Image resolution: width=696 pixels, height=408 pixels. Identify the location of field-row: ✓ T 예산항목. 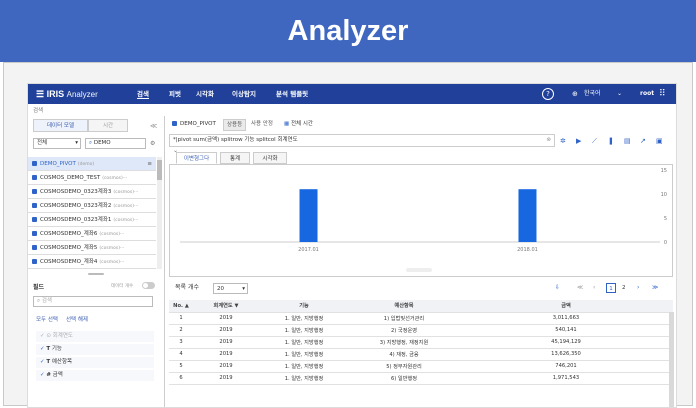
(95, 362).